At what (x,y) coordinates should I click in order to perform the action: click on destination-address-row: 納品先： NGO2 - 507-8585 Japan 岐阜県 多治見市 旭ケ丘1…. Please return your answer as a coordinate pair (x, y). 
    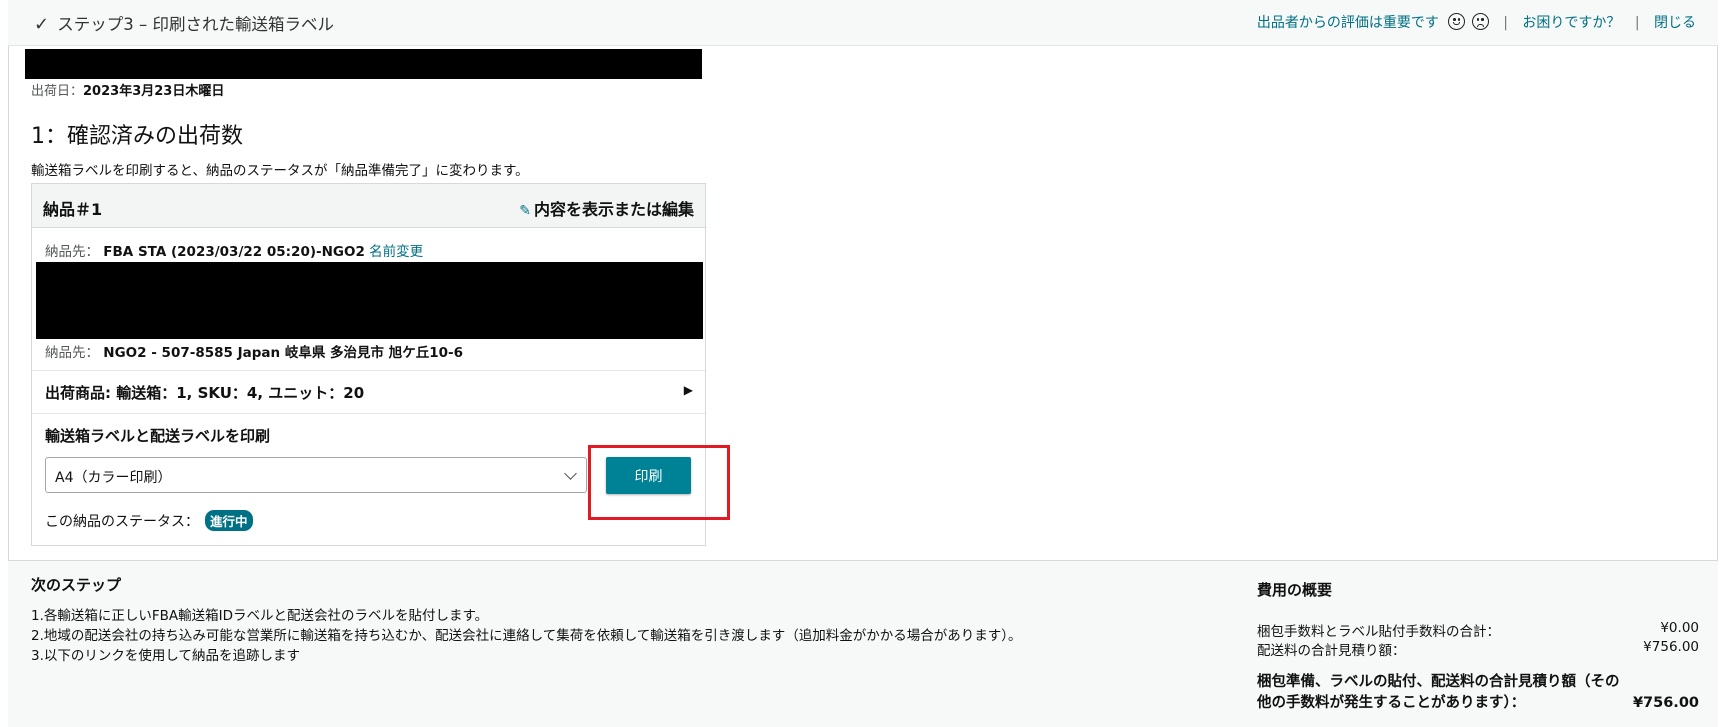
    Looking at the image, I should click on (254, 351).